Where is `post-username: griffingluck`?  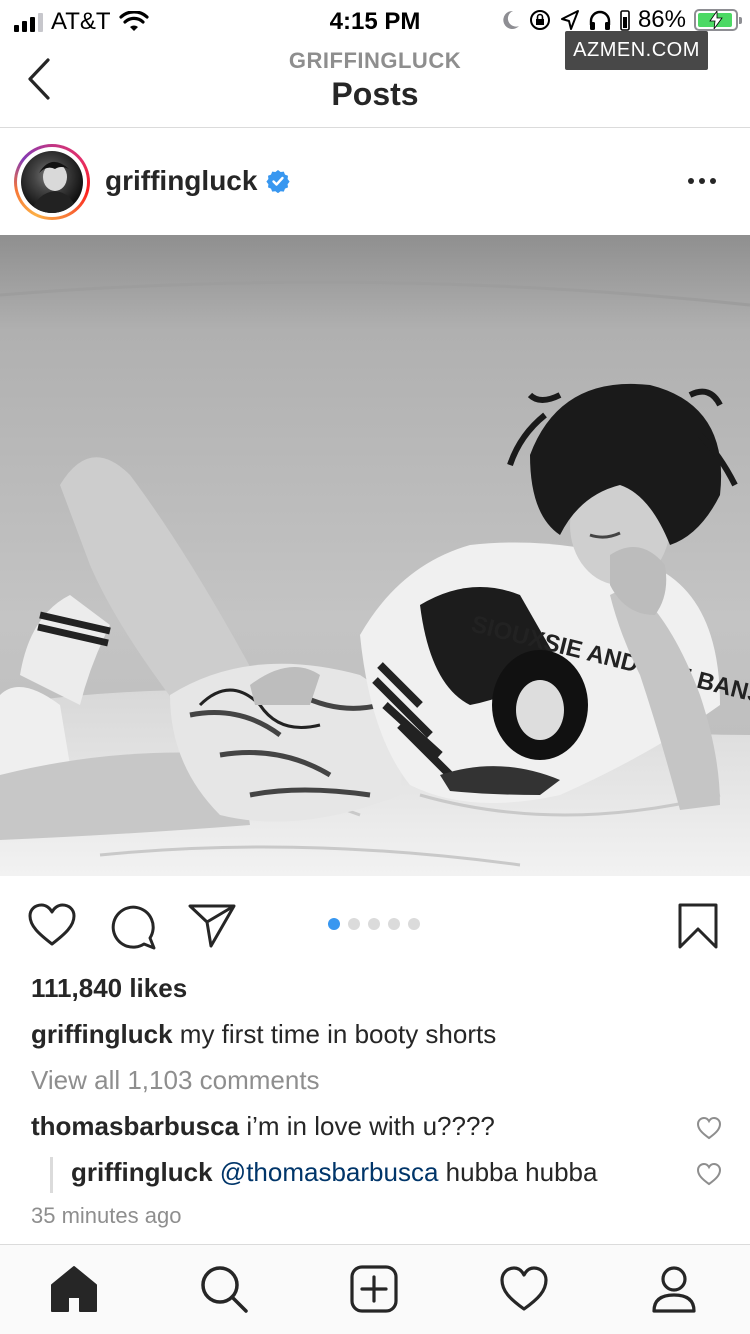 post-username: griffingluck is located at coordinates (181, 181).